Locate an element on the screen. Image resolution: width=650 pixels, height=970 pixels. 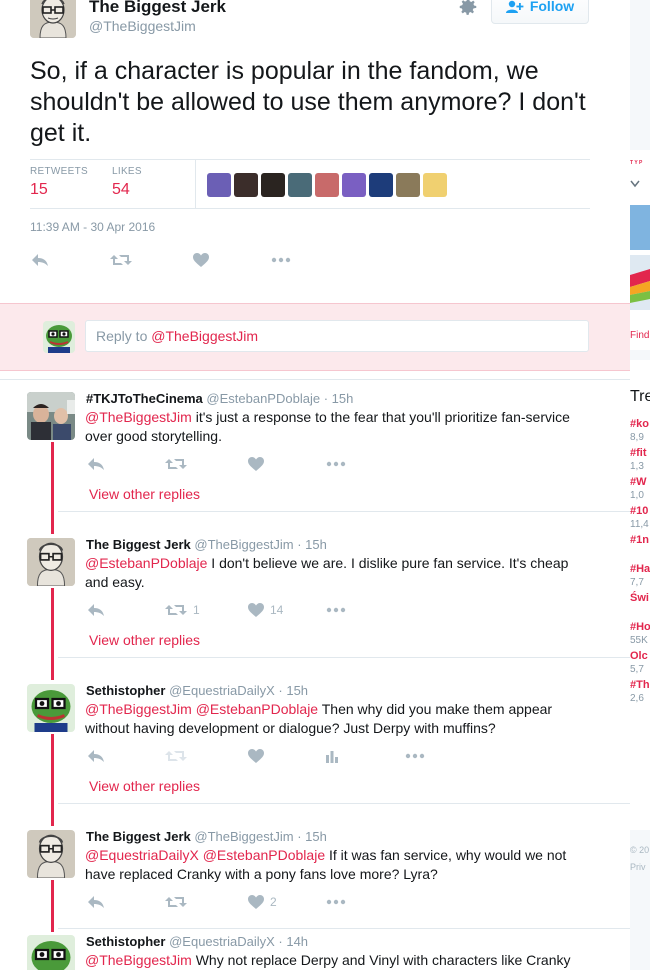
trend-count: 1,3 is located at coordinates (637, 466).